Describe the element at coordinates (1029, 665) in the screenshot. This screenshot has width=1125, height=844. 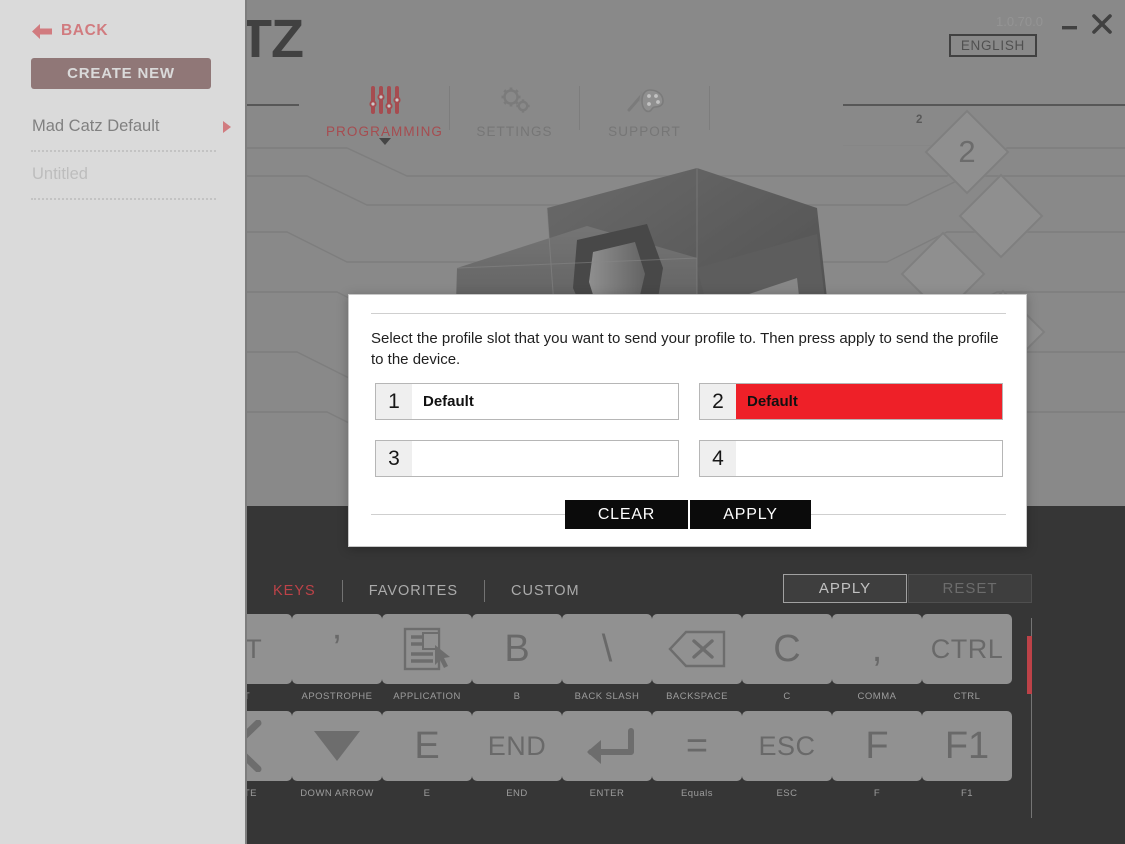
I see `keys-scrollbar-thumb` at that location.